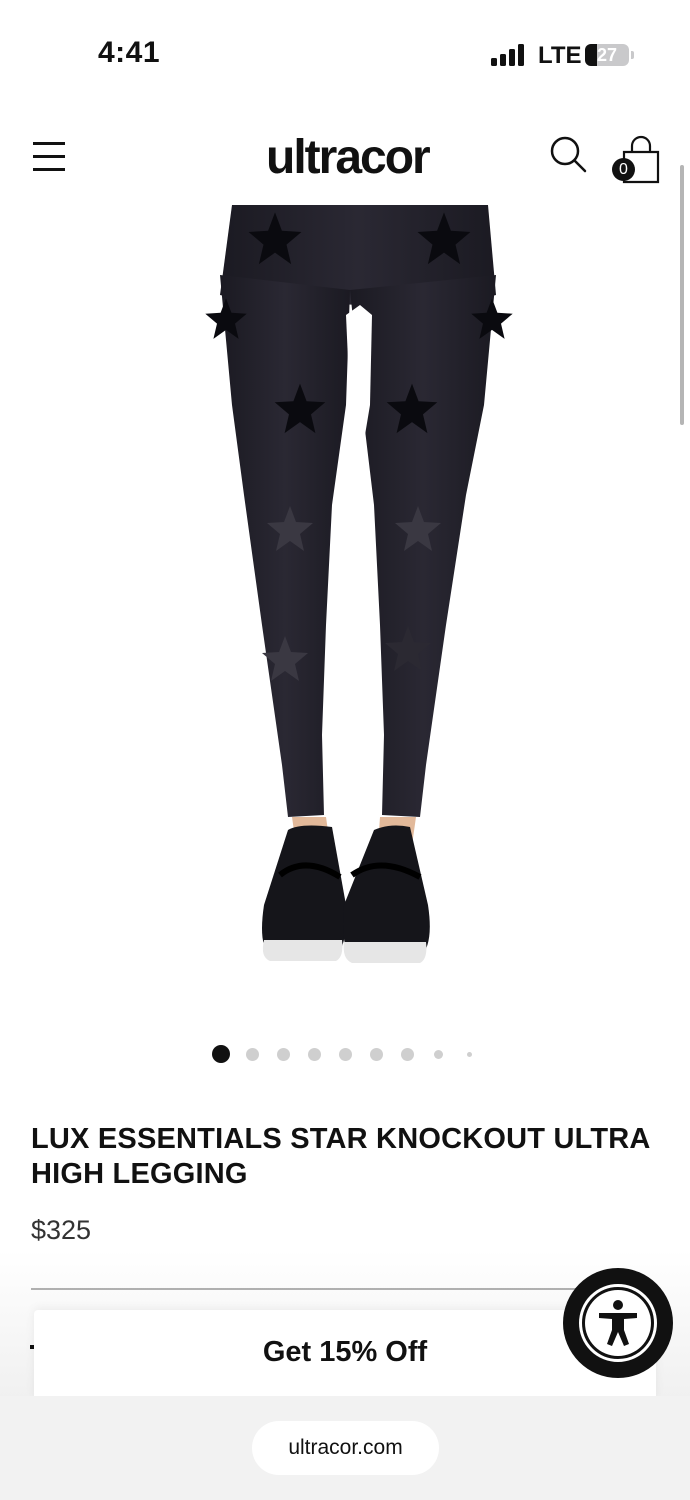 The image size is (690, 1500). I want to click on status-bar: 4:41 LTE 27, so click(345, 50).